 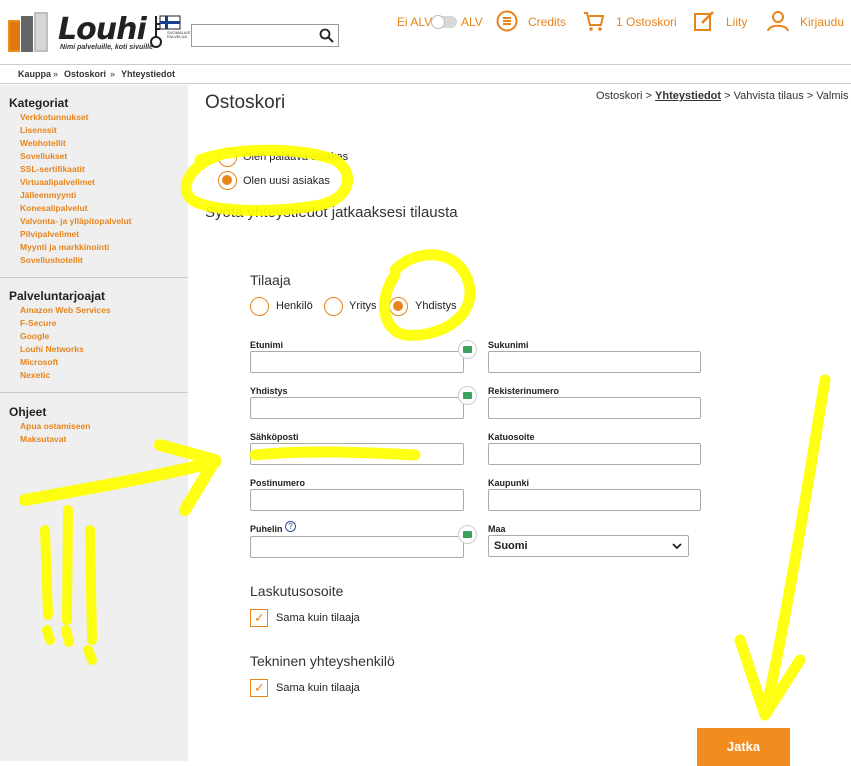 I want to click on search-input, so click(x=265, y=35).